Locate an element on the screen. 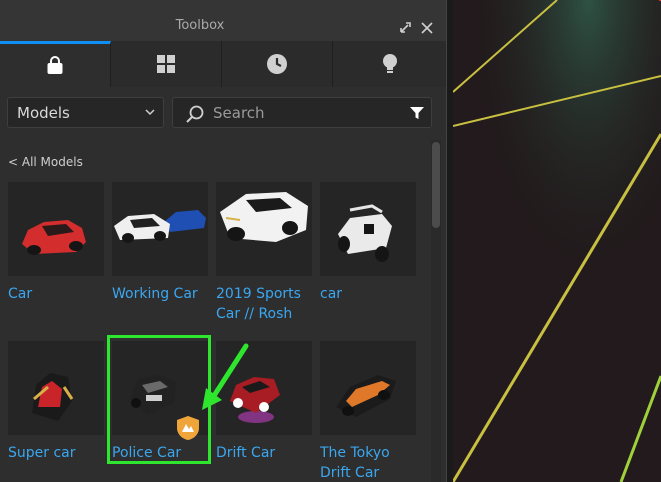  model-thumbnail-working-car is located at coordinates (160, 229).